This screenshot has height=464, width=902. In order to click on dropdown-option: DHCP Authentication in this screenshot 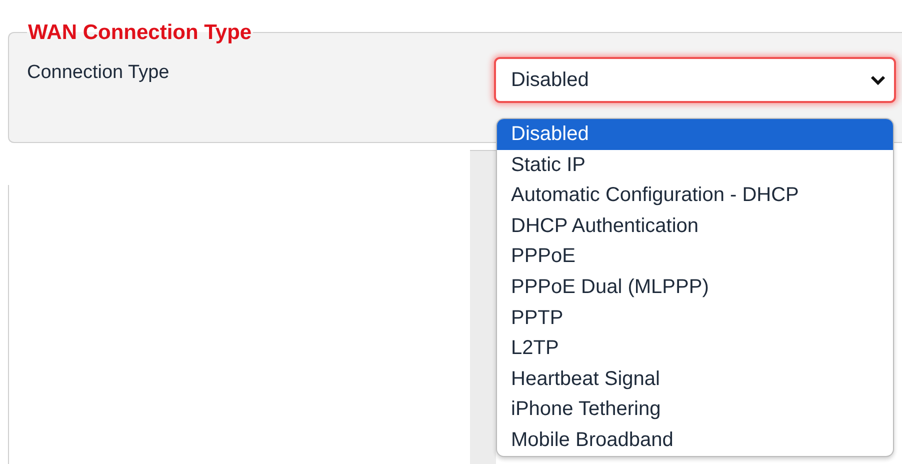, I will do `click(695, 226)`.